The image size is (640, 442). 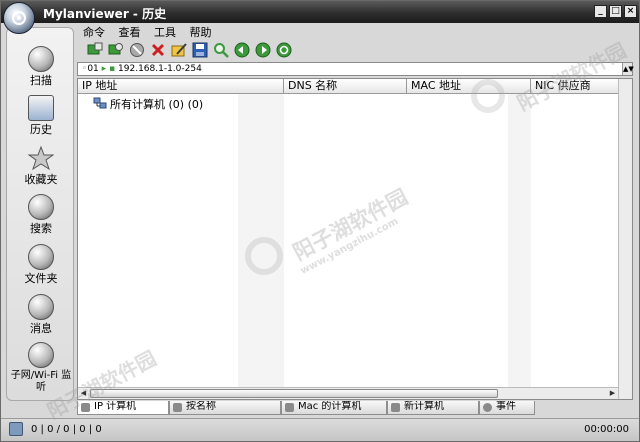 I want to click on folder-icon, so click(x=41, y=257).